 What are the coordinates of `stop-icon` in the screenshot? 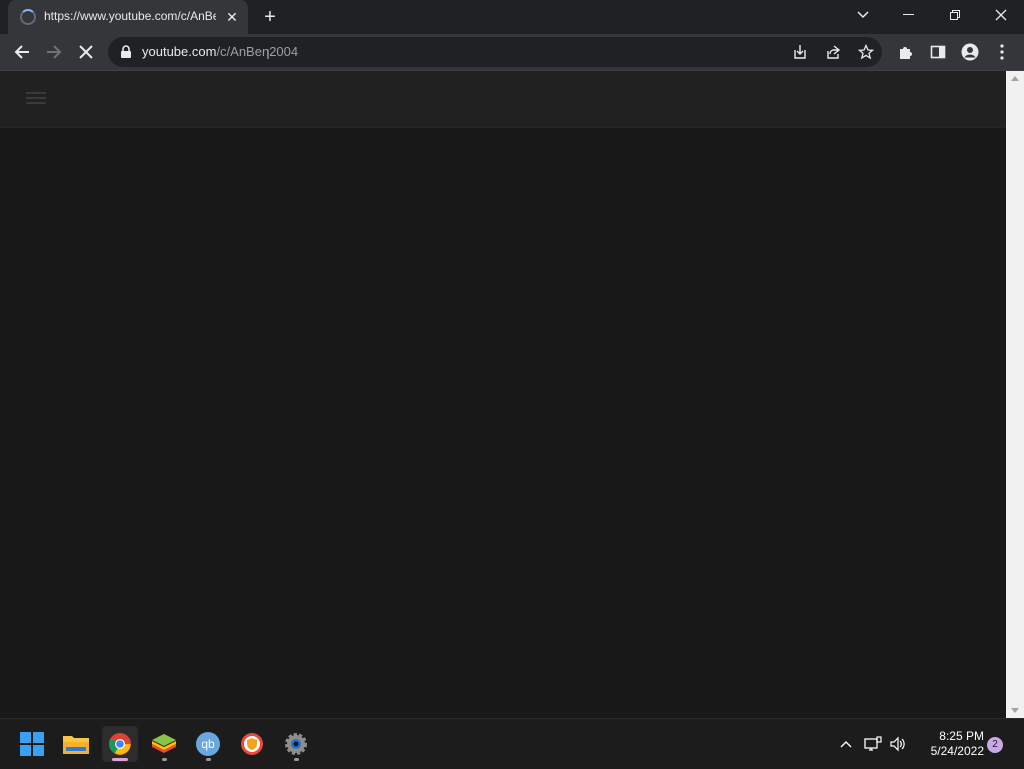 It's located at (86, 52).